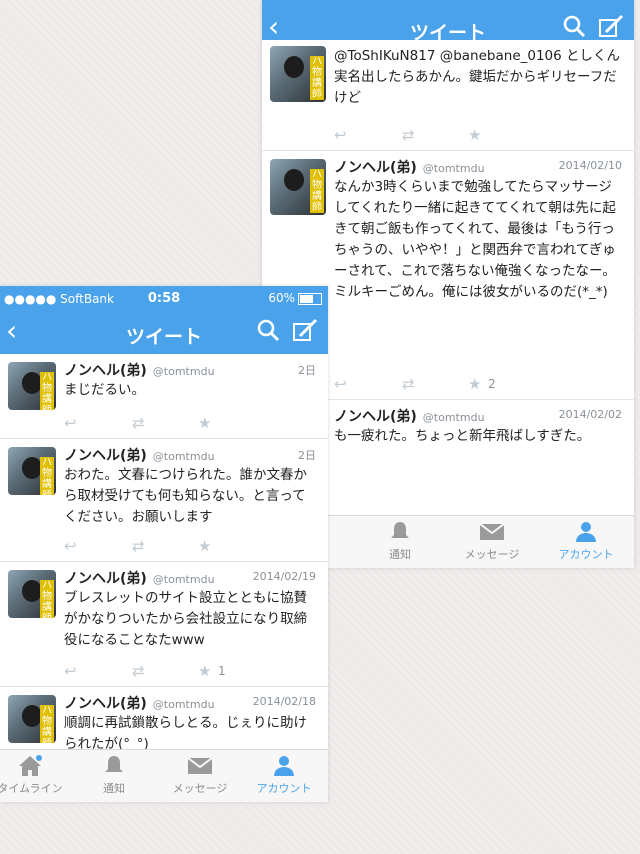 This screenshot has width=640, height=854. What do you see at coordinates (310, 298) in the screenshot?
I see `battery-icon` at bounding box center [310, 298].